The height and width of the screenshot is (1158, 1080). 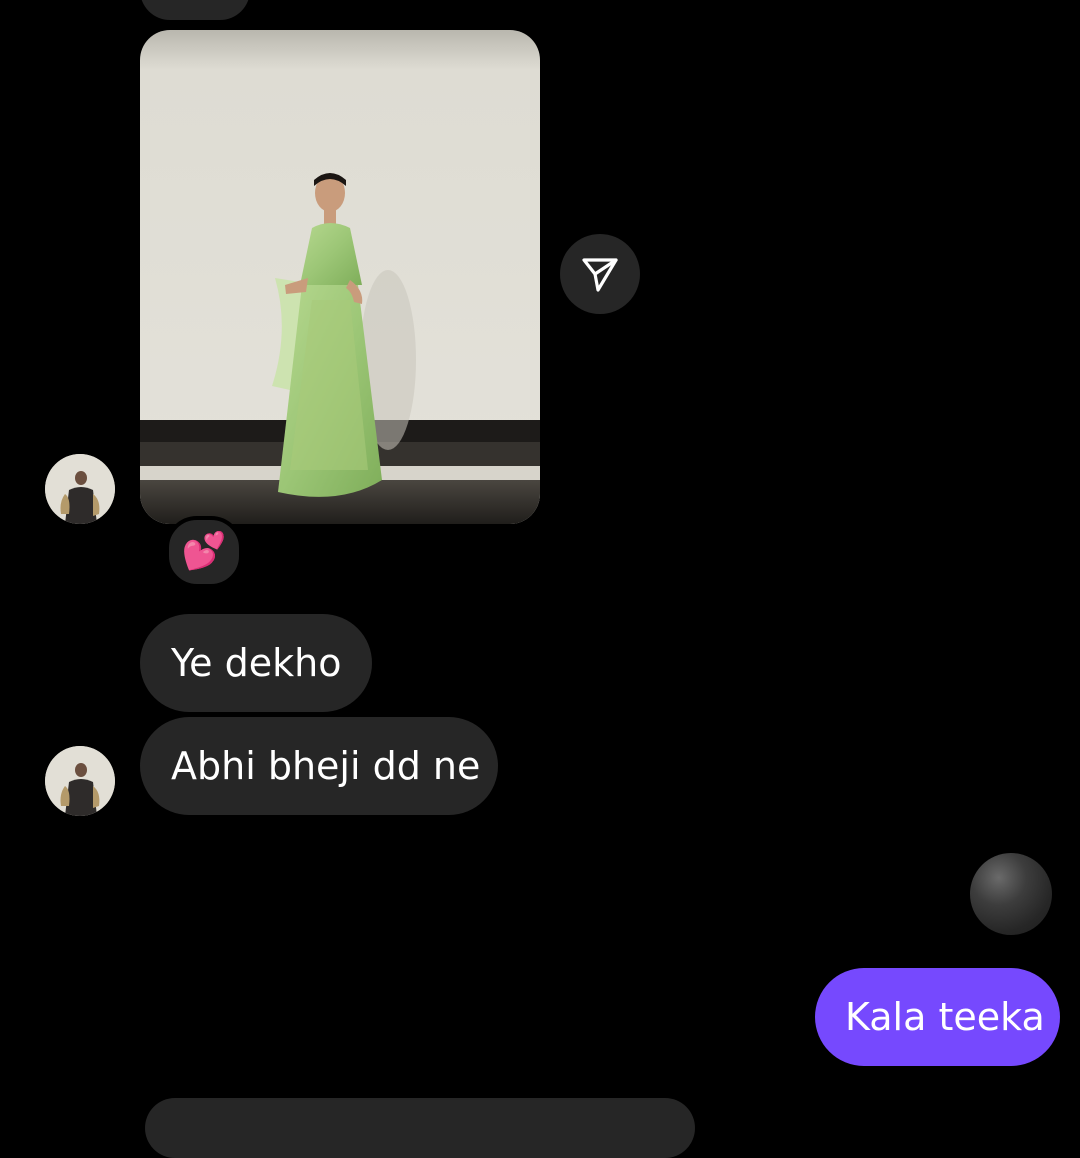 I want to click on message-bubble-outgoing: Kala teeka, so click(x=937, y=1017).